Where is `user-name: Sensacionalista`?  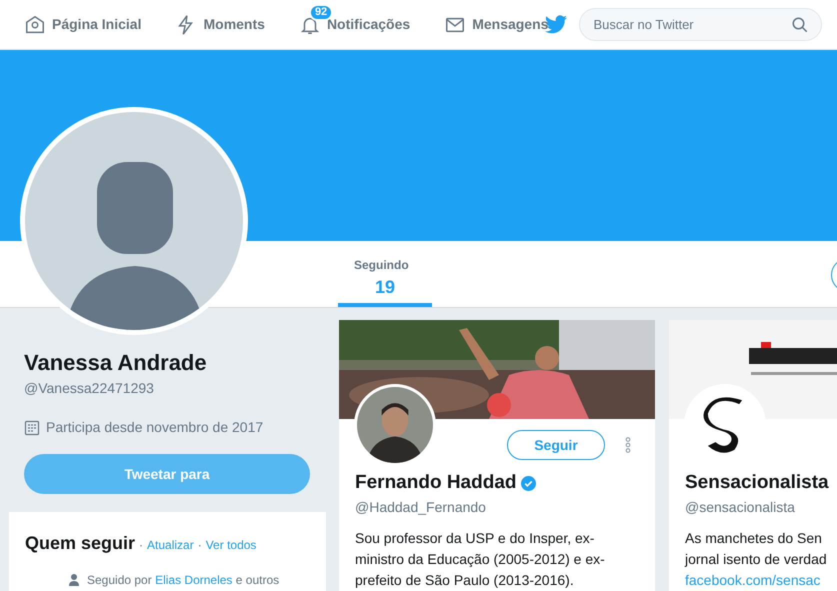
user-name: Sensacionalista is located at coordinates (757, 483).